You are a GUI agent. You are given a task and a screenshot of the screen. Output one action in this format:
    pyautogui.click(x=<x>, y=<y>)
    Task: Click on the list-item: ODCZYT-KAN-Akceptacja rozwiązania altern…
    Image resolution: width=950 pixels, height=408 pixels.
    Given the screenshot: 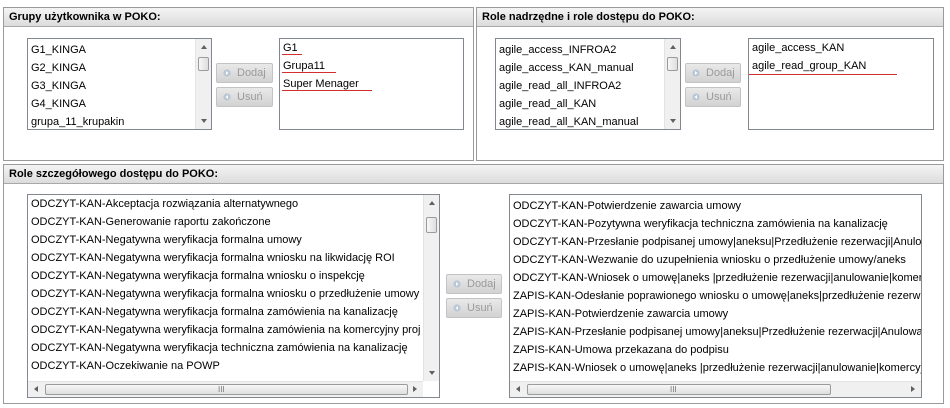 What is the action you would take?
    pyautogui.click(x=164, y=204)
    